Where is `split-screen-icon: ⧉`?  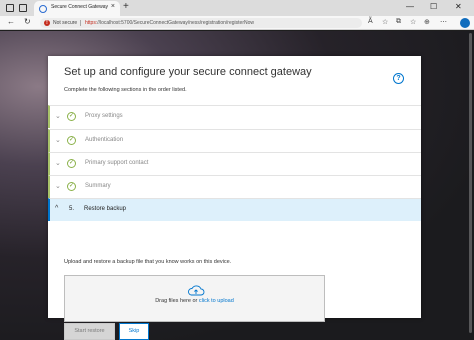
split-screen-icon: ⧉ is located at coordinates (398, 22).